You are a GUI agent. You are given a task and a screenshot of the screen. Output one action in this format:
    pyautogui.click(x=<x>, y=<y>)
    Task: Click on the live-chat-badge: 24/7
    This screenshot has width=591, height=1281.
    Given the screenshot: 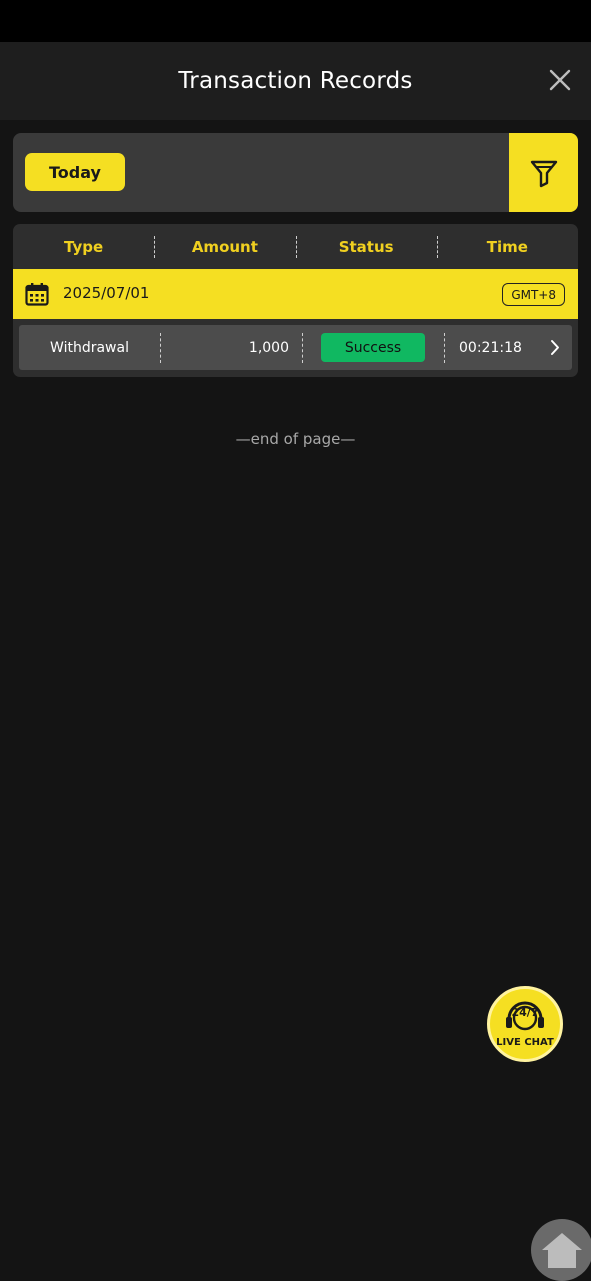 What is the action you would take?
    pyautogui.click(x=525, y=1012)
    